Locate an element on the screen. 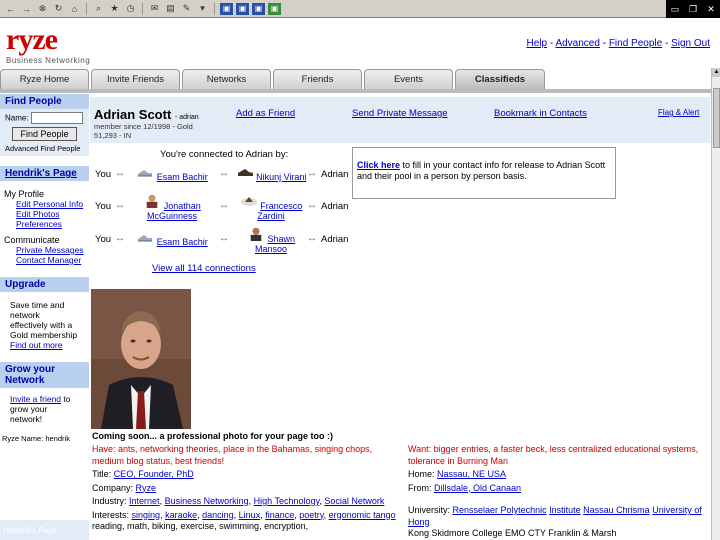 The image size is (720, 540). vertical-scrollbar: ▲ is located at coordinates (715, 304).